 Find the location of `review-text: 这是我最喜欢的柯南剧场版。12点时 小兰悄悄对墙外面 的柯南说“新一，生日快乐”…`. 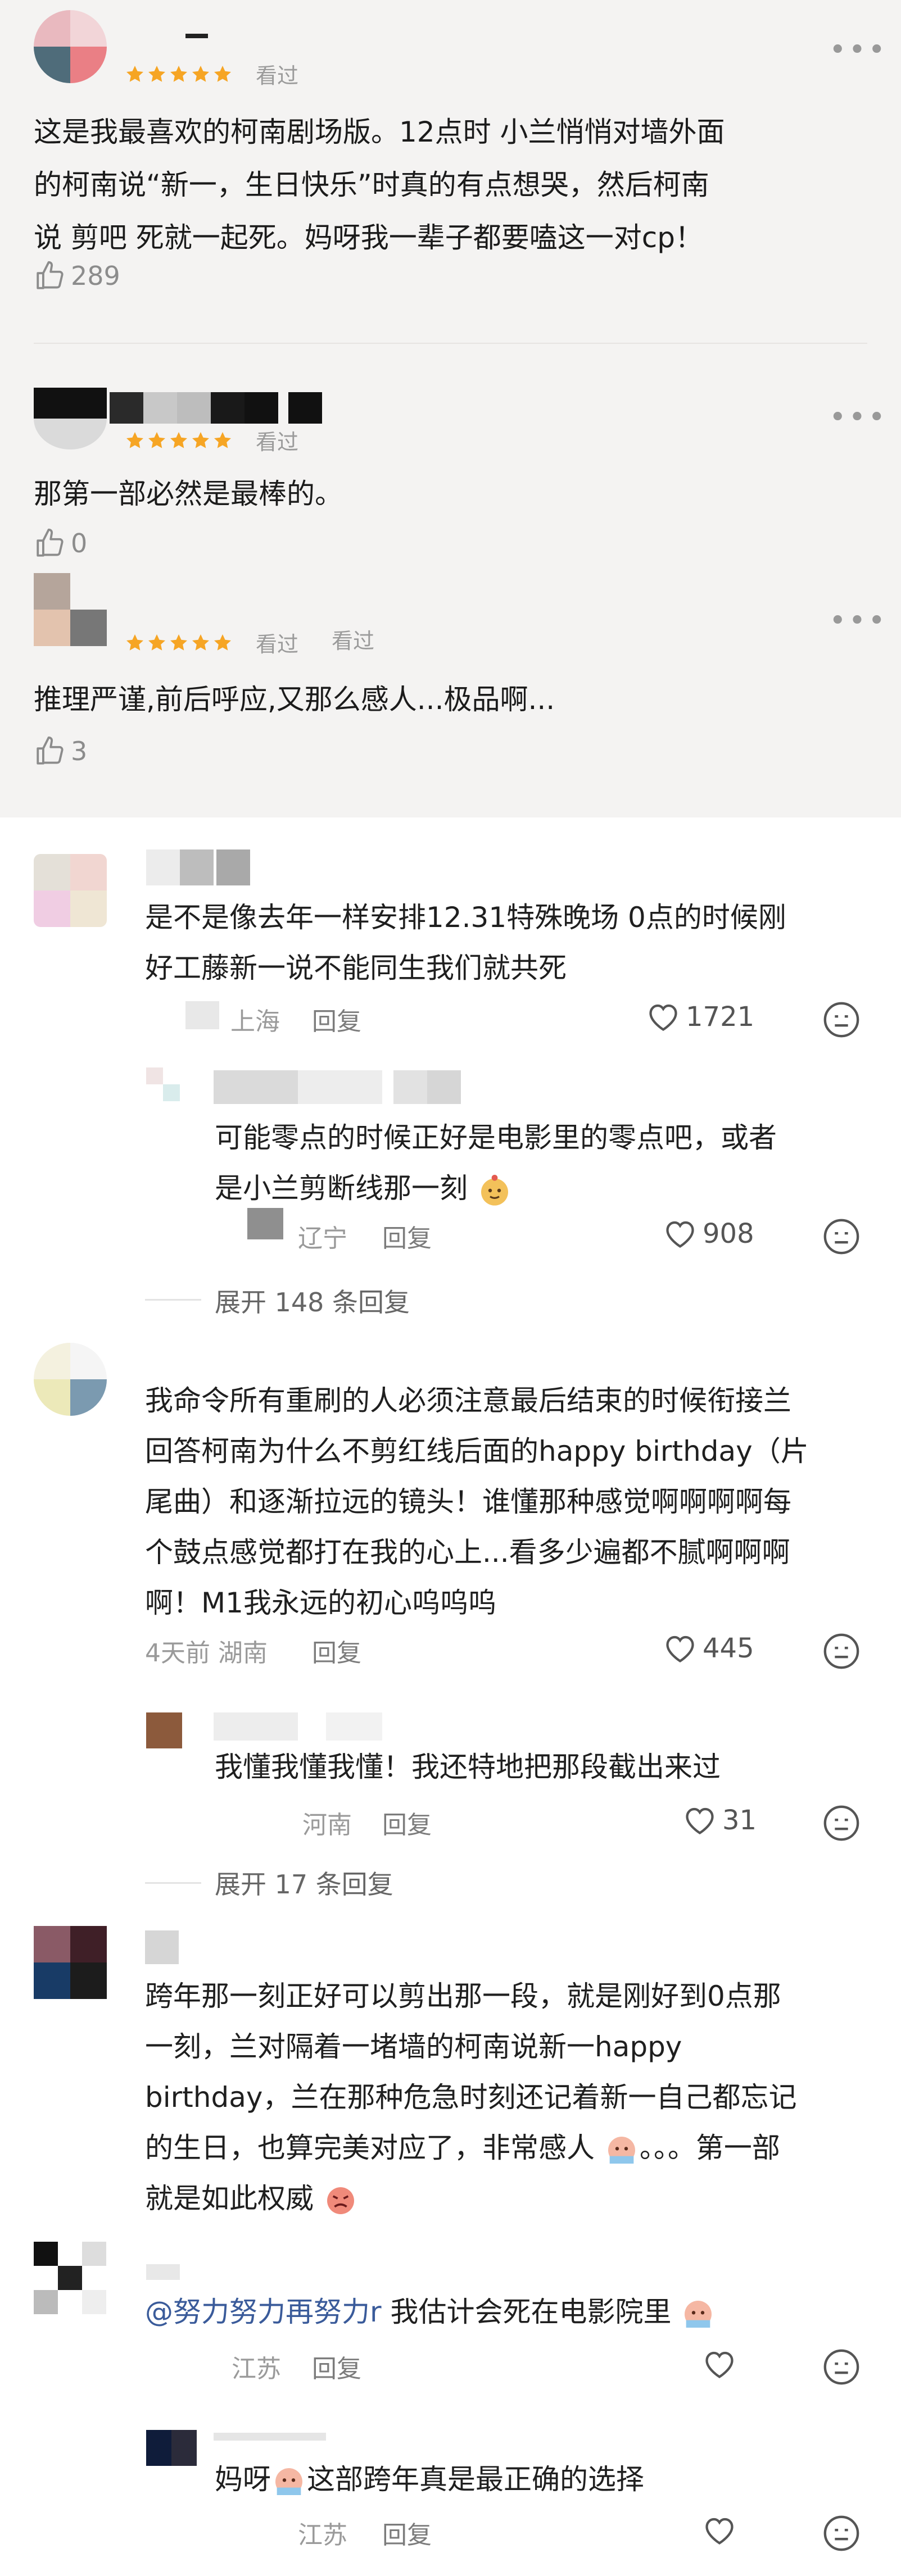

review-text: 这是我最喜欢的柯南剧场版。12点时 小兰悄悄对墙外面 的柯南说“新一，生日快乐”… is located at coordinates (379, 185).